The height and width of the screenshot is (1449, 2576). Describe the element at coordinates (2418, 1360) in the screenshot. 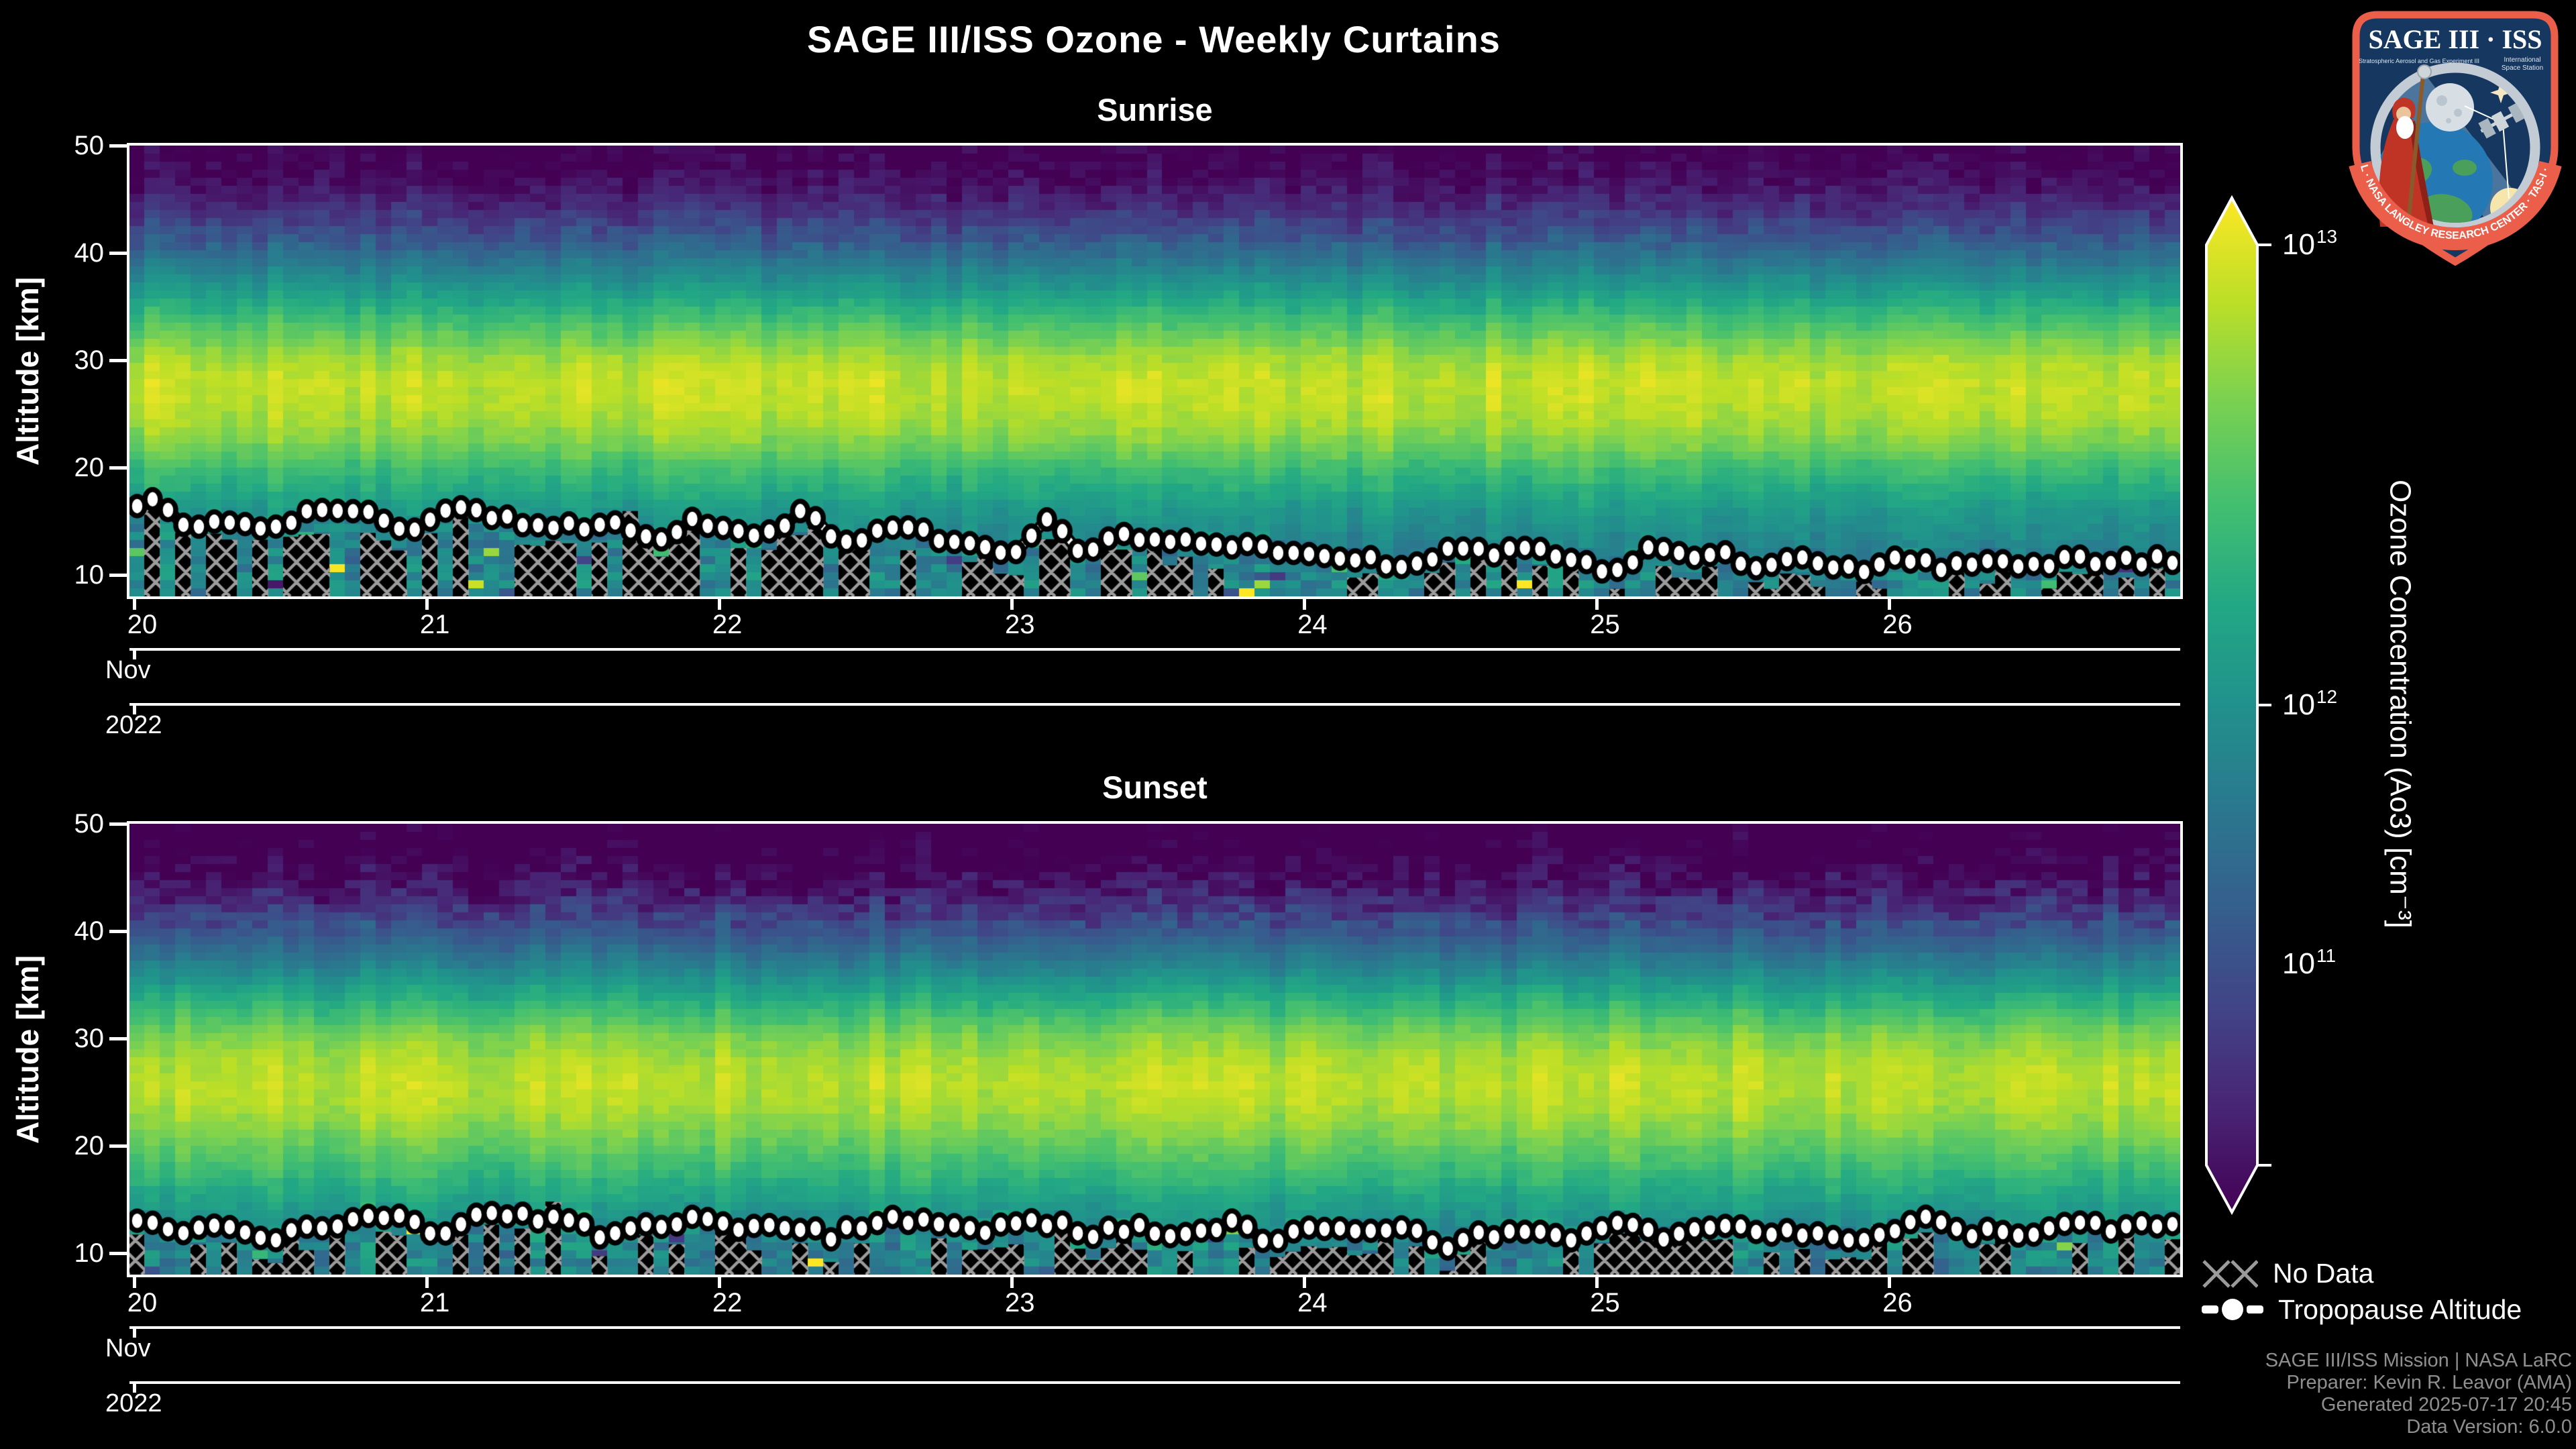

I see `attribution-mission: SAGE III/ISS Mission | NASA LaRC` at that location.